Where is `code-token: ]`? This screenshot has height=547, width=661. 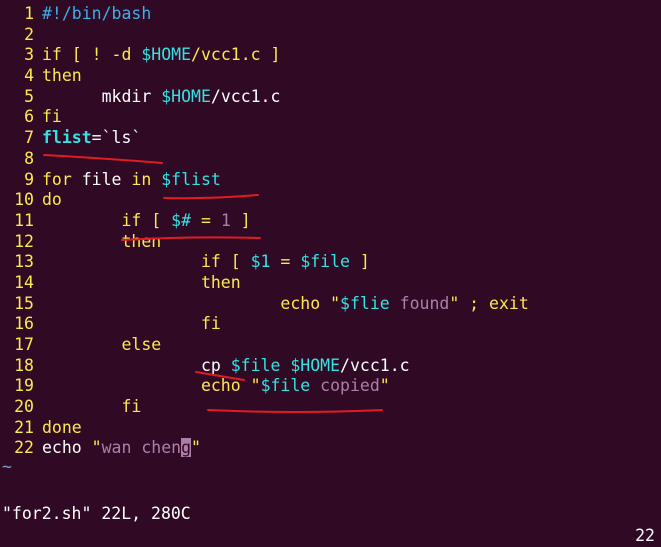 code-token: ] is located at coordinates (359, 262).